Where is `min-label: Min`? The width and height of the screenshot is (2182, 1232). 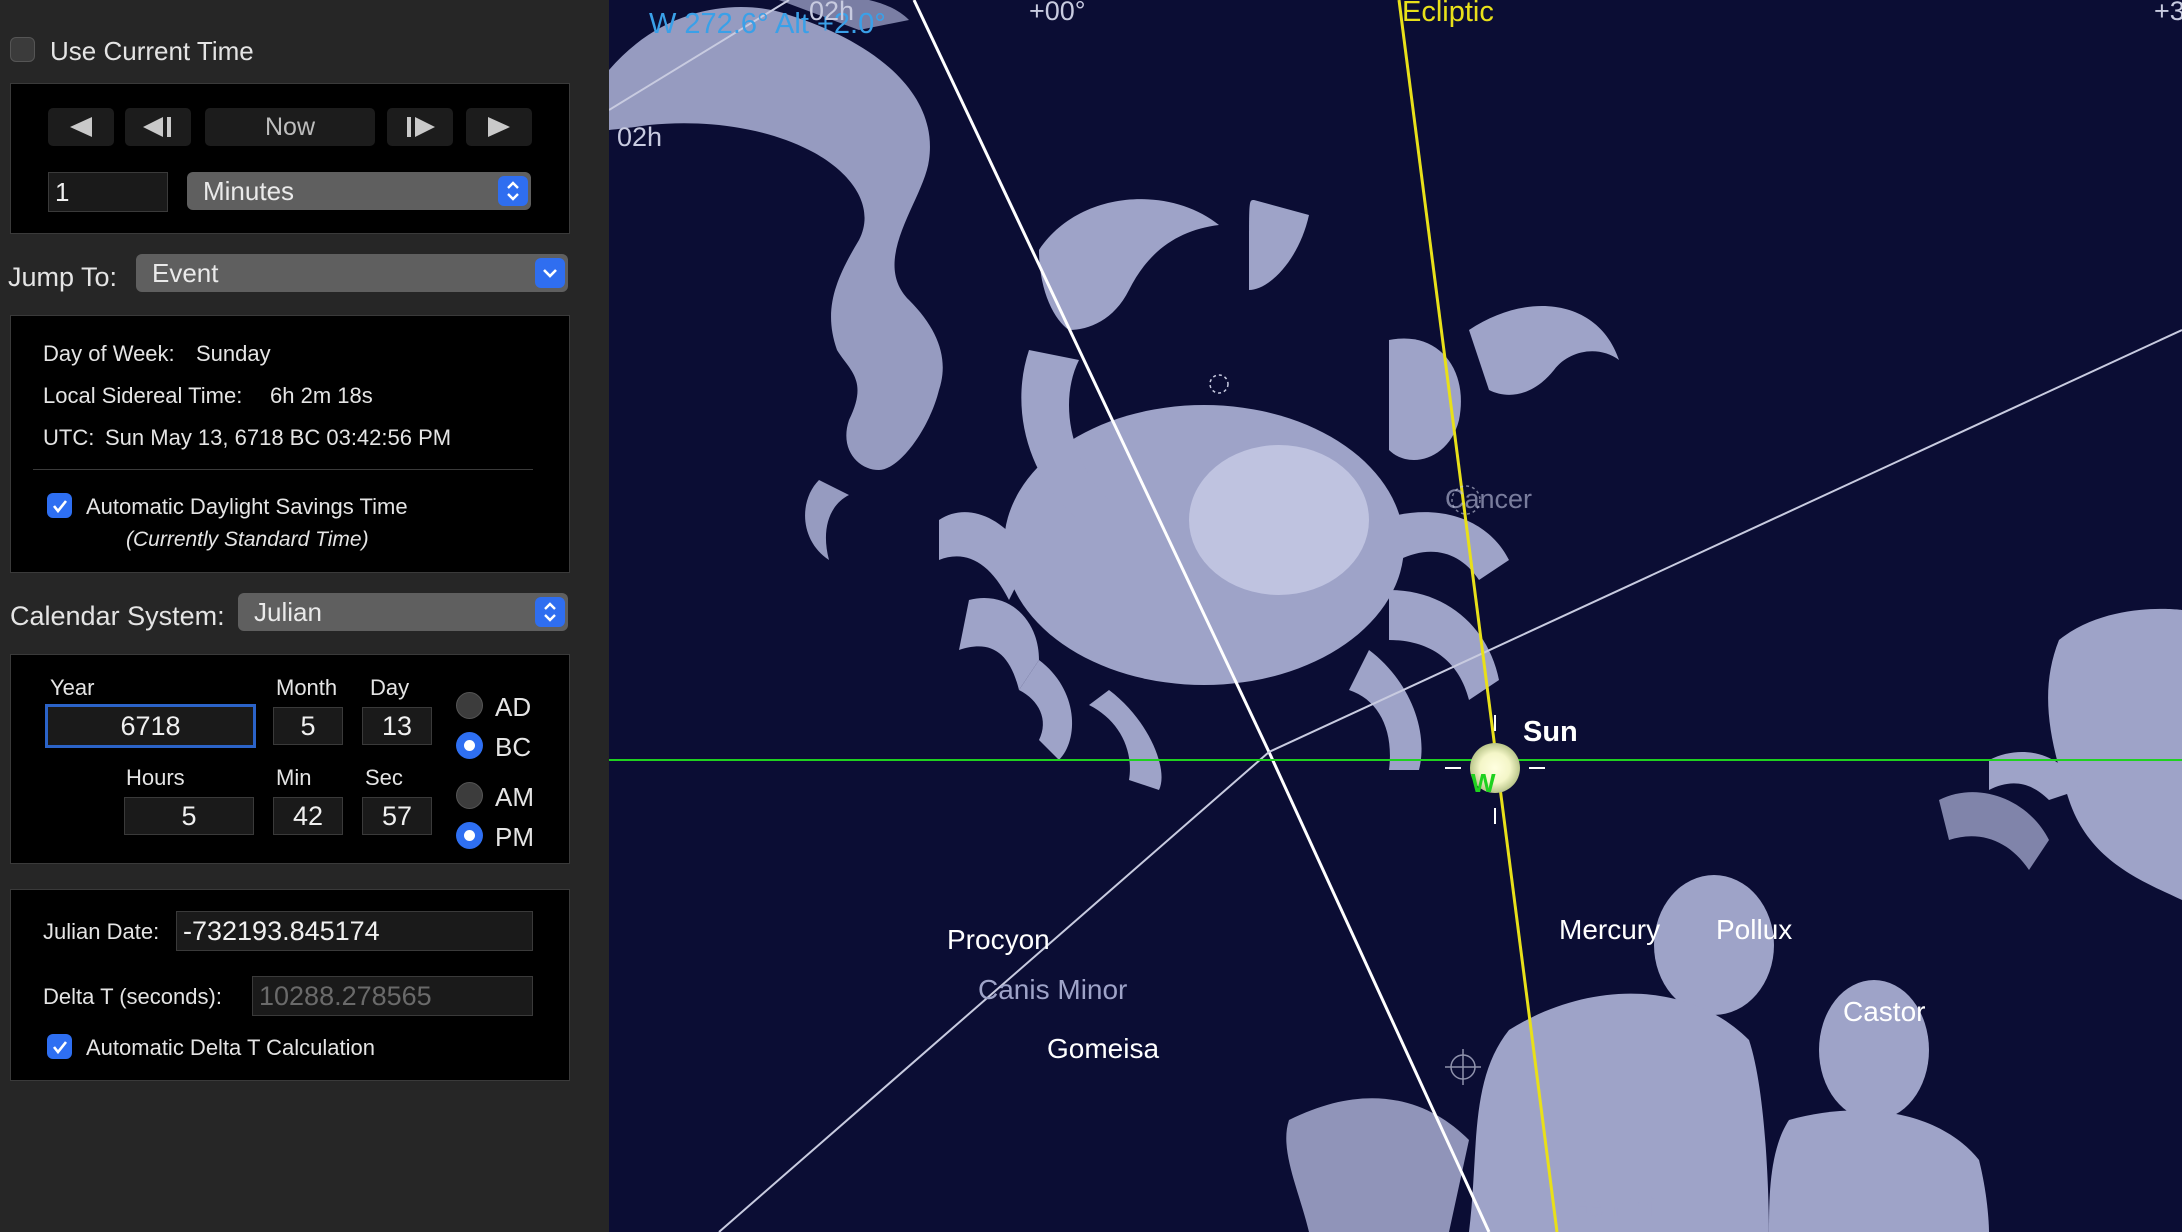
min-label: Min is located at coordinates (294, 777).